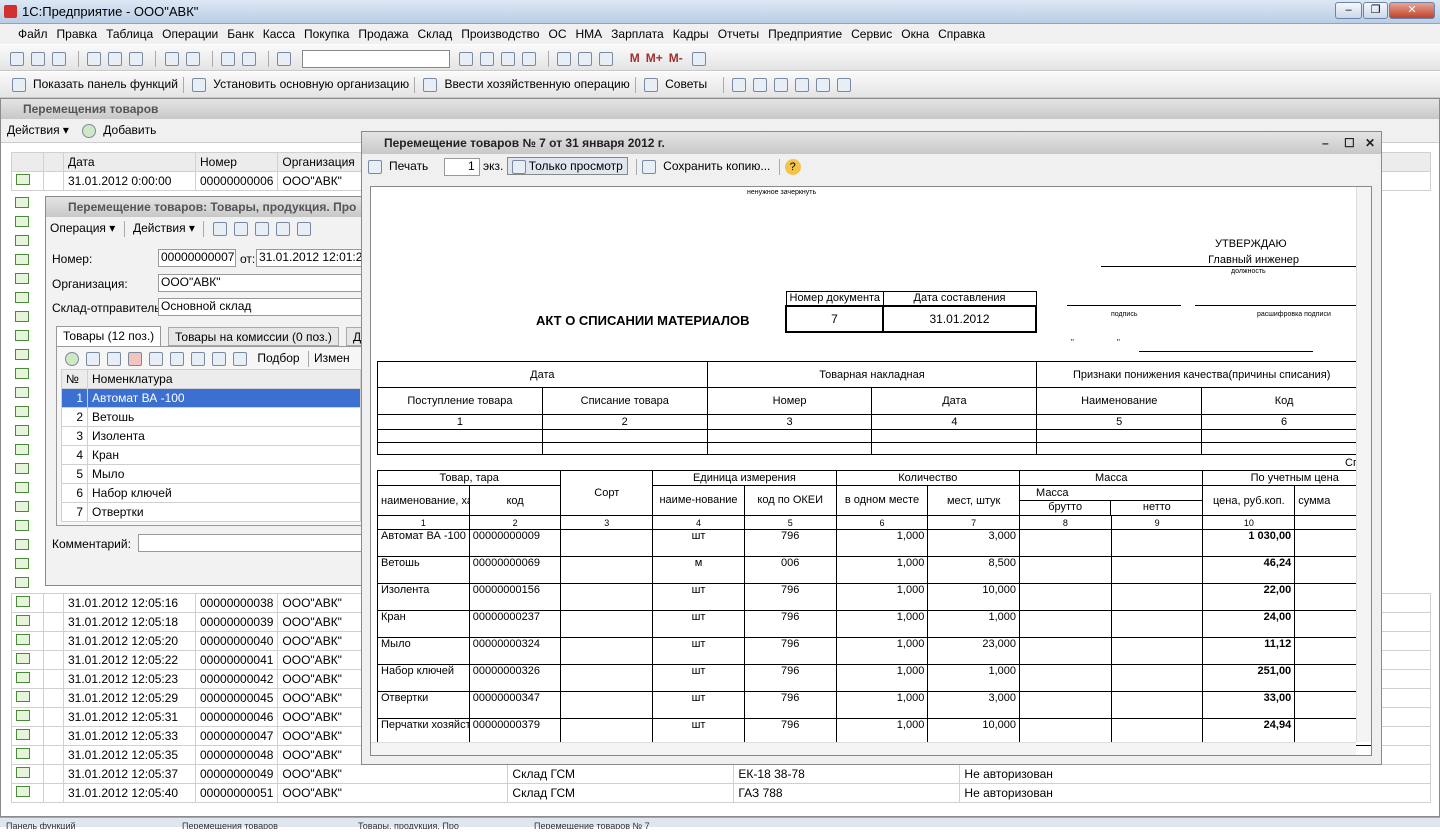 The image size is (1440, 832). I want to click on new-doc-icon, so click(17, 59).